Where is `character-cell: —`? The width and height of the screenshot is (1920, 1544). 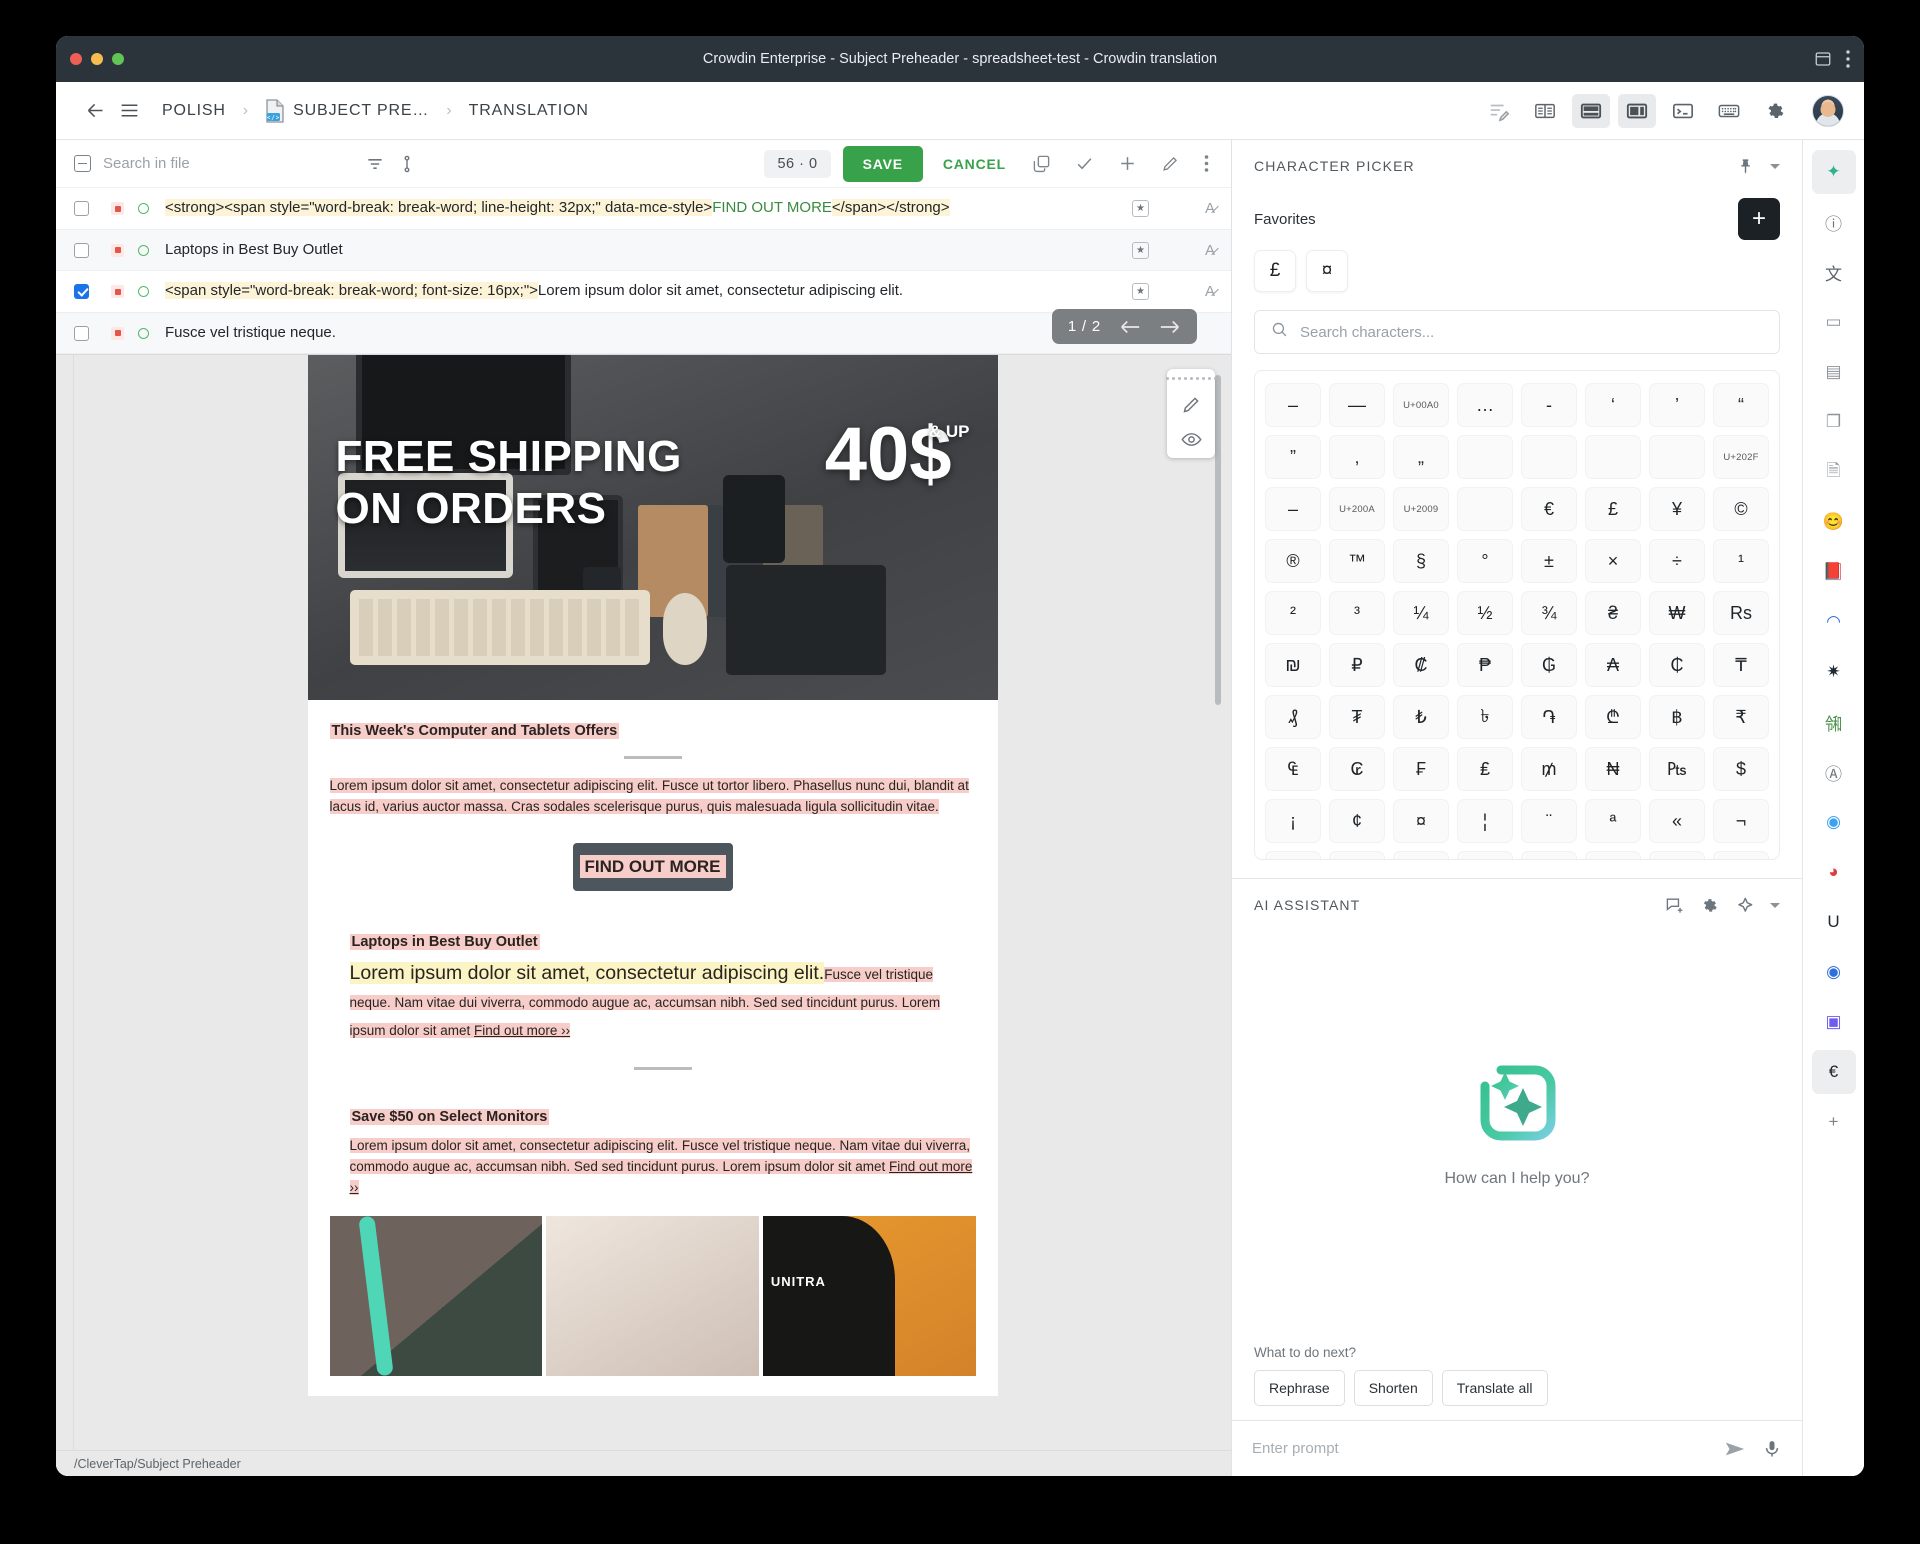 character-cell: — is located at coordinates (1357, 405).